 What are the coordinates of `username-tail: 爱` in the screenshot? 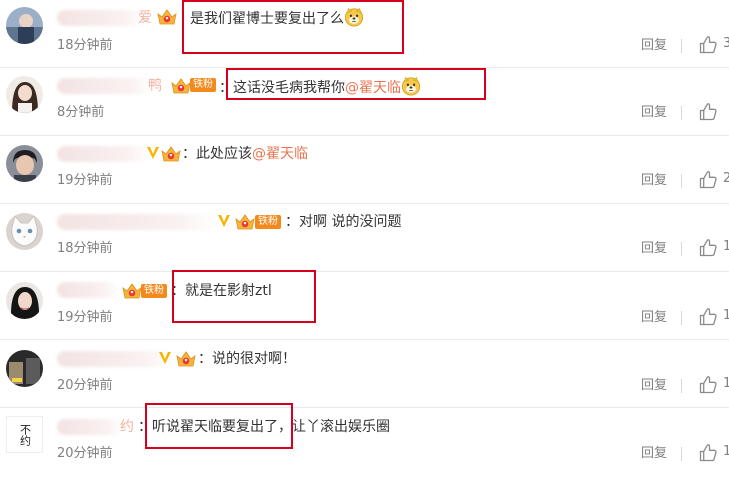 It's located at (145, 18).